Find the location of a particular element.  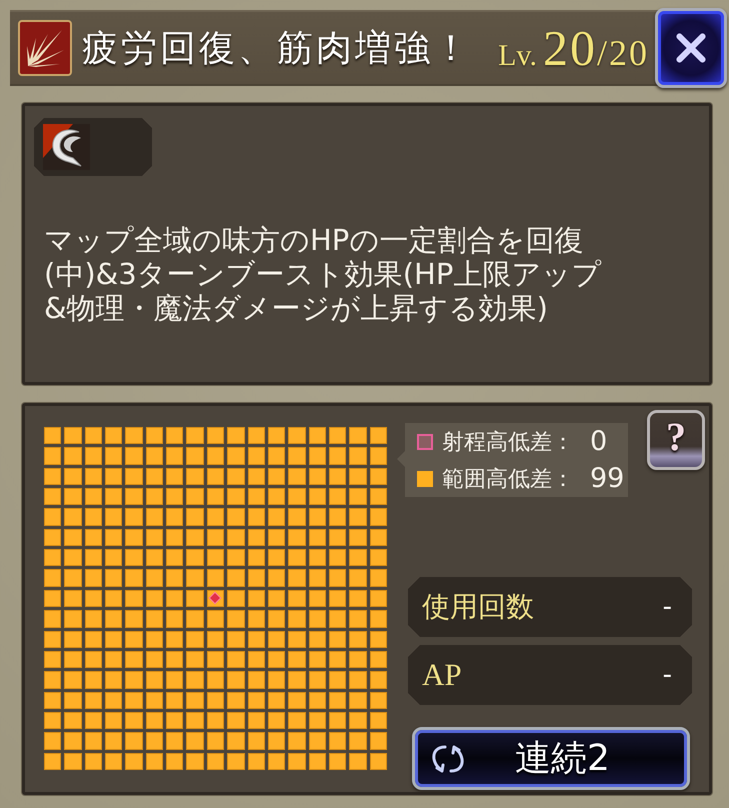

stat-label: AP is located at coordinates (442, 675).